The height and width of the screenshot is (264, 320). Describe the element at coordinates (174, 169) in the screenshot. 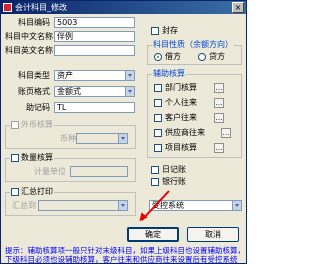

I see `daily-journal-label: 日记账` at that location.